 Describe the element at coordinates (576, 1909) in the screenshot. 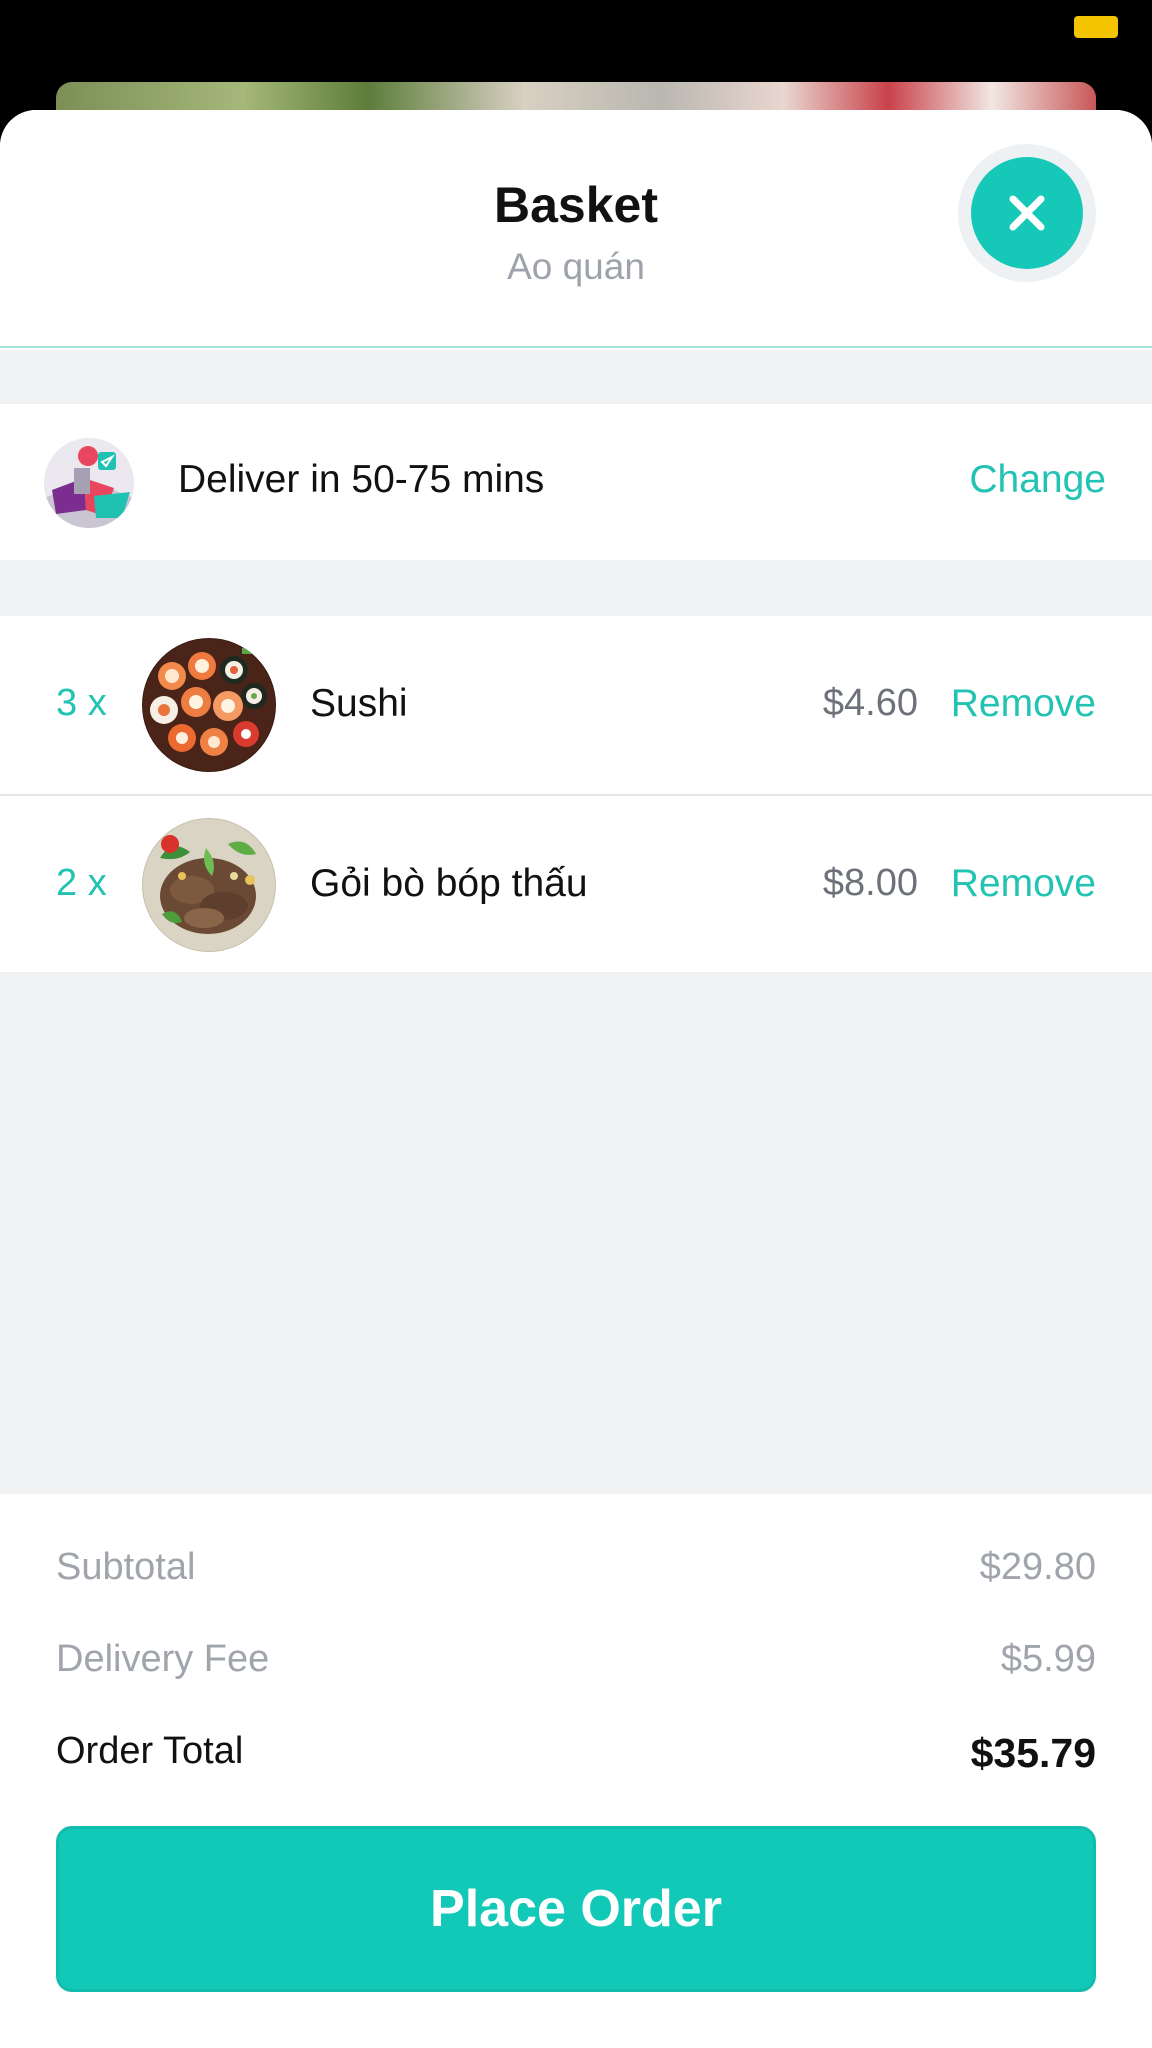

I see `place-order-button: Place Order` at that location.